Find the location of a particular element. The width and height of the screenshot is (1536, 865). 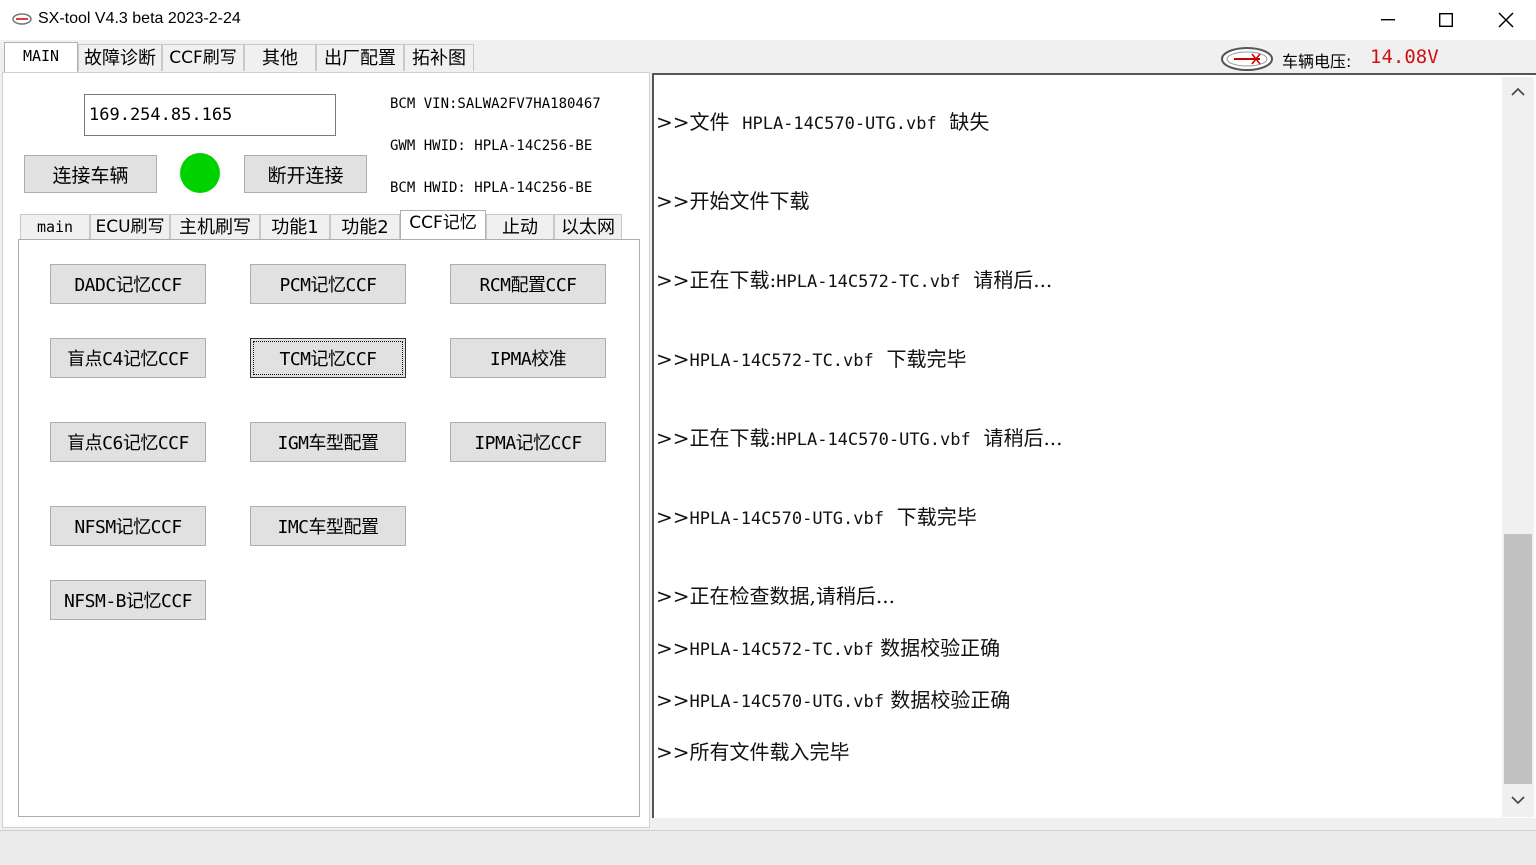

maximize-button is located at coordinates (1446, 20).